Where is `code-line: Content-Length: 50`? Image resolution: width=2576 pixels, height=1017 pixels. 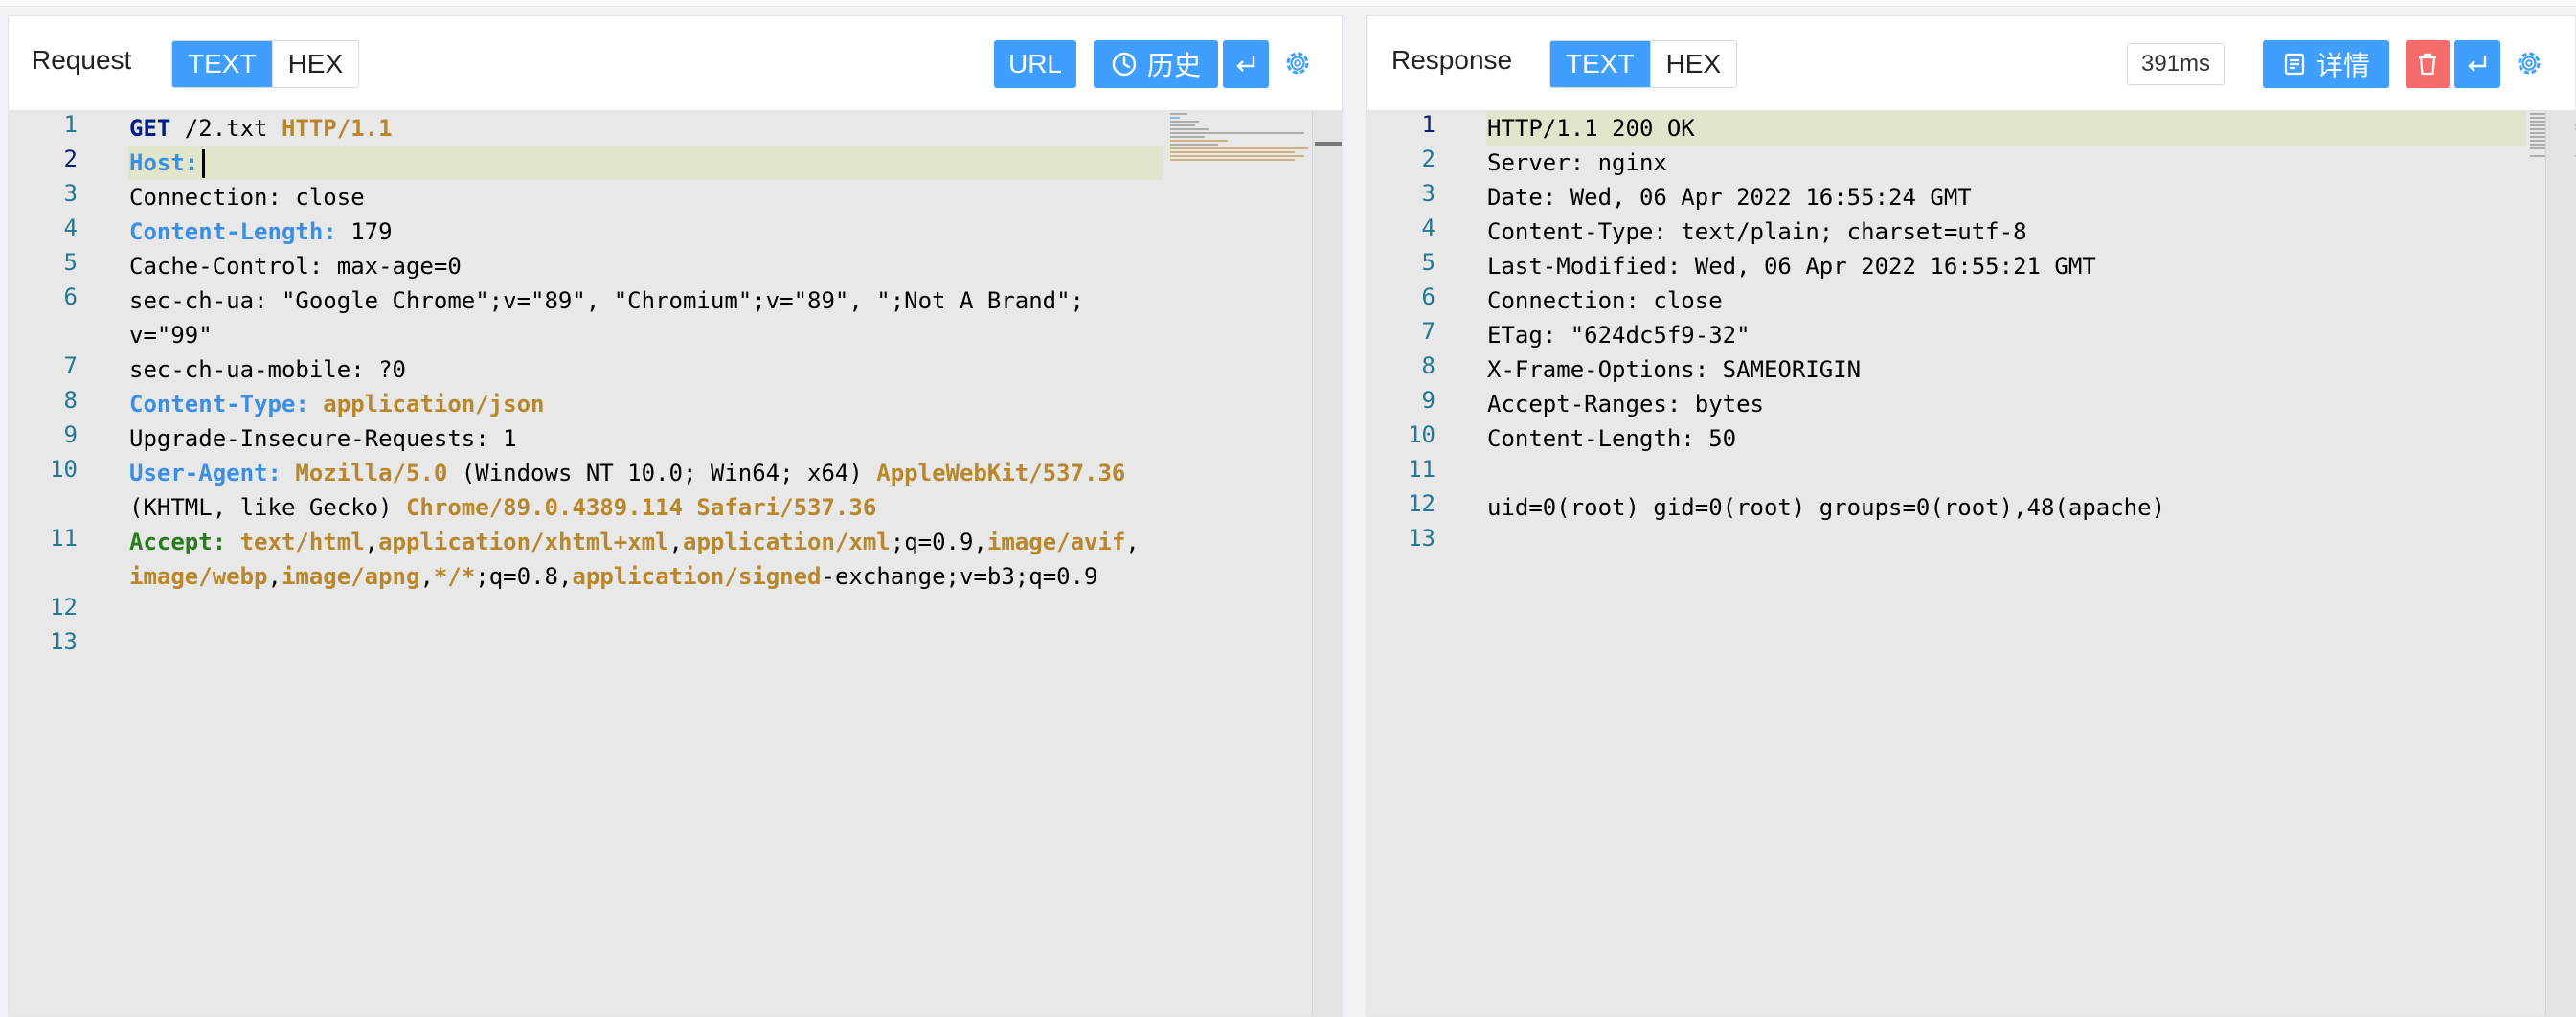
code-line: Content-Length: 50 is located at coordinates (1612, 439).